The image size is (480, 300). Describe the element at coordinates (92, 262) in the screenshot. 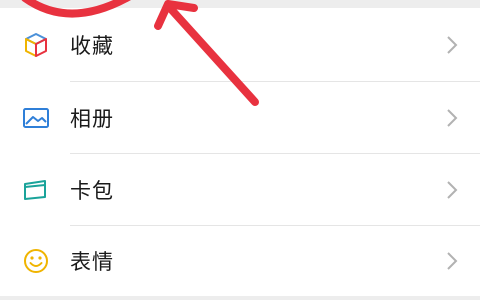

I see `menu-item-label: 表情` at that location.